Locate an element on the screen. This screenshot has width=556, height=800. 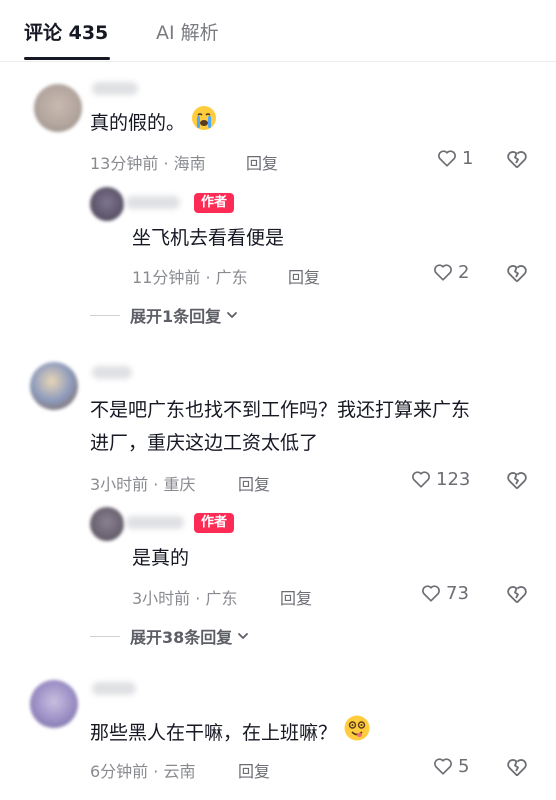
comment-tabs: 评论 435 AI 解析 is located at coordinates (278, 31).